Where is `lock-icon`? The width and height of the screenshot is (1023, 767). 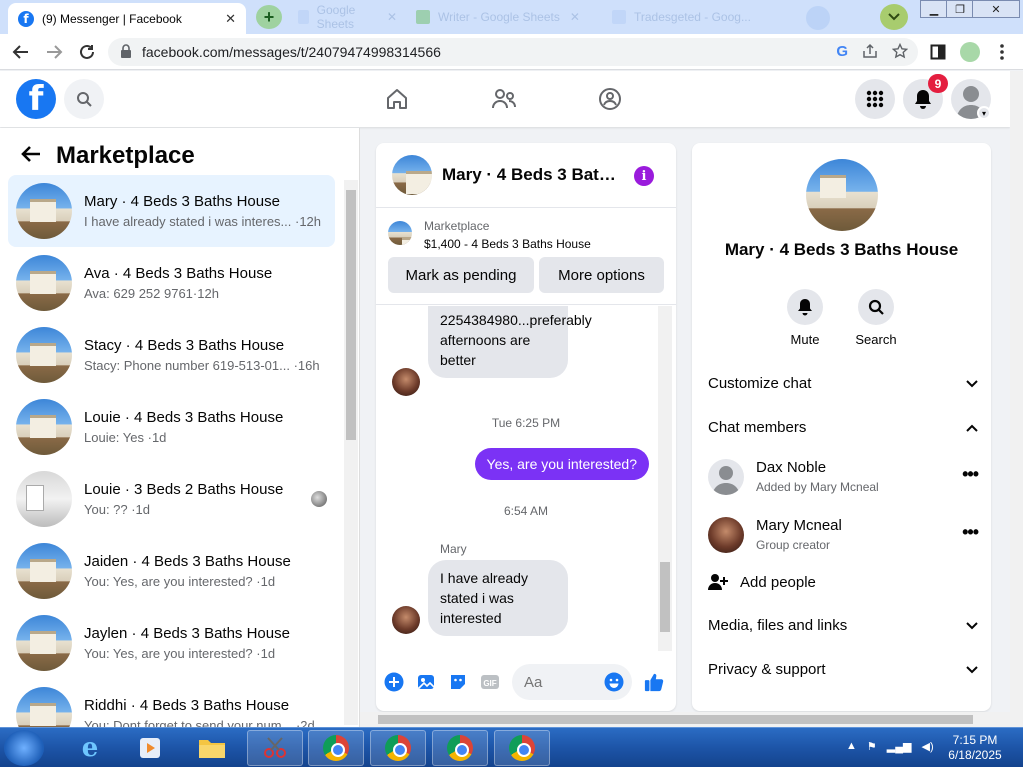
lock-icon is located at coordinates (126, 52).